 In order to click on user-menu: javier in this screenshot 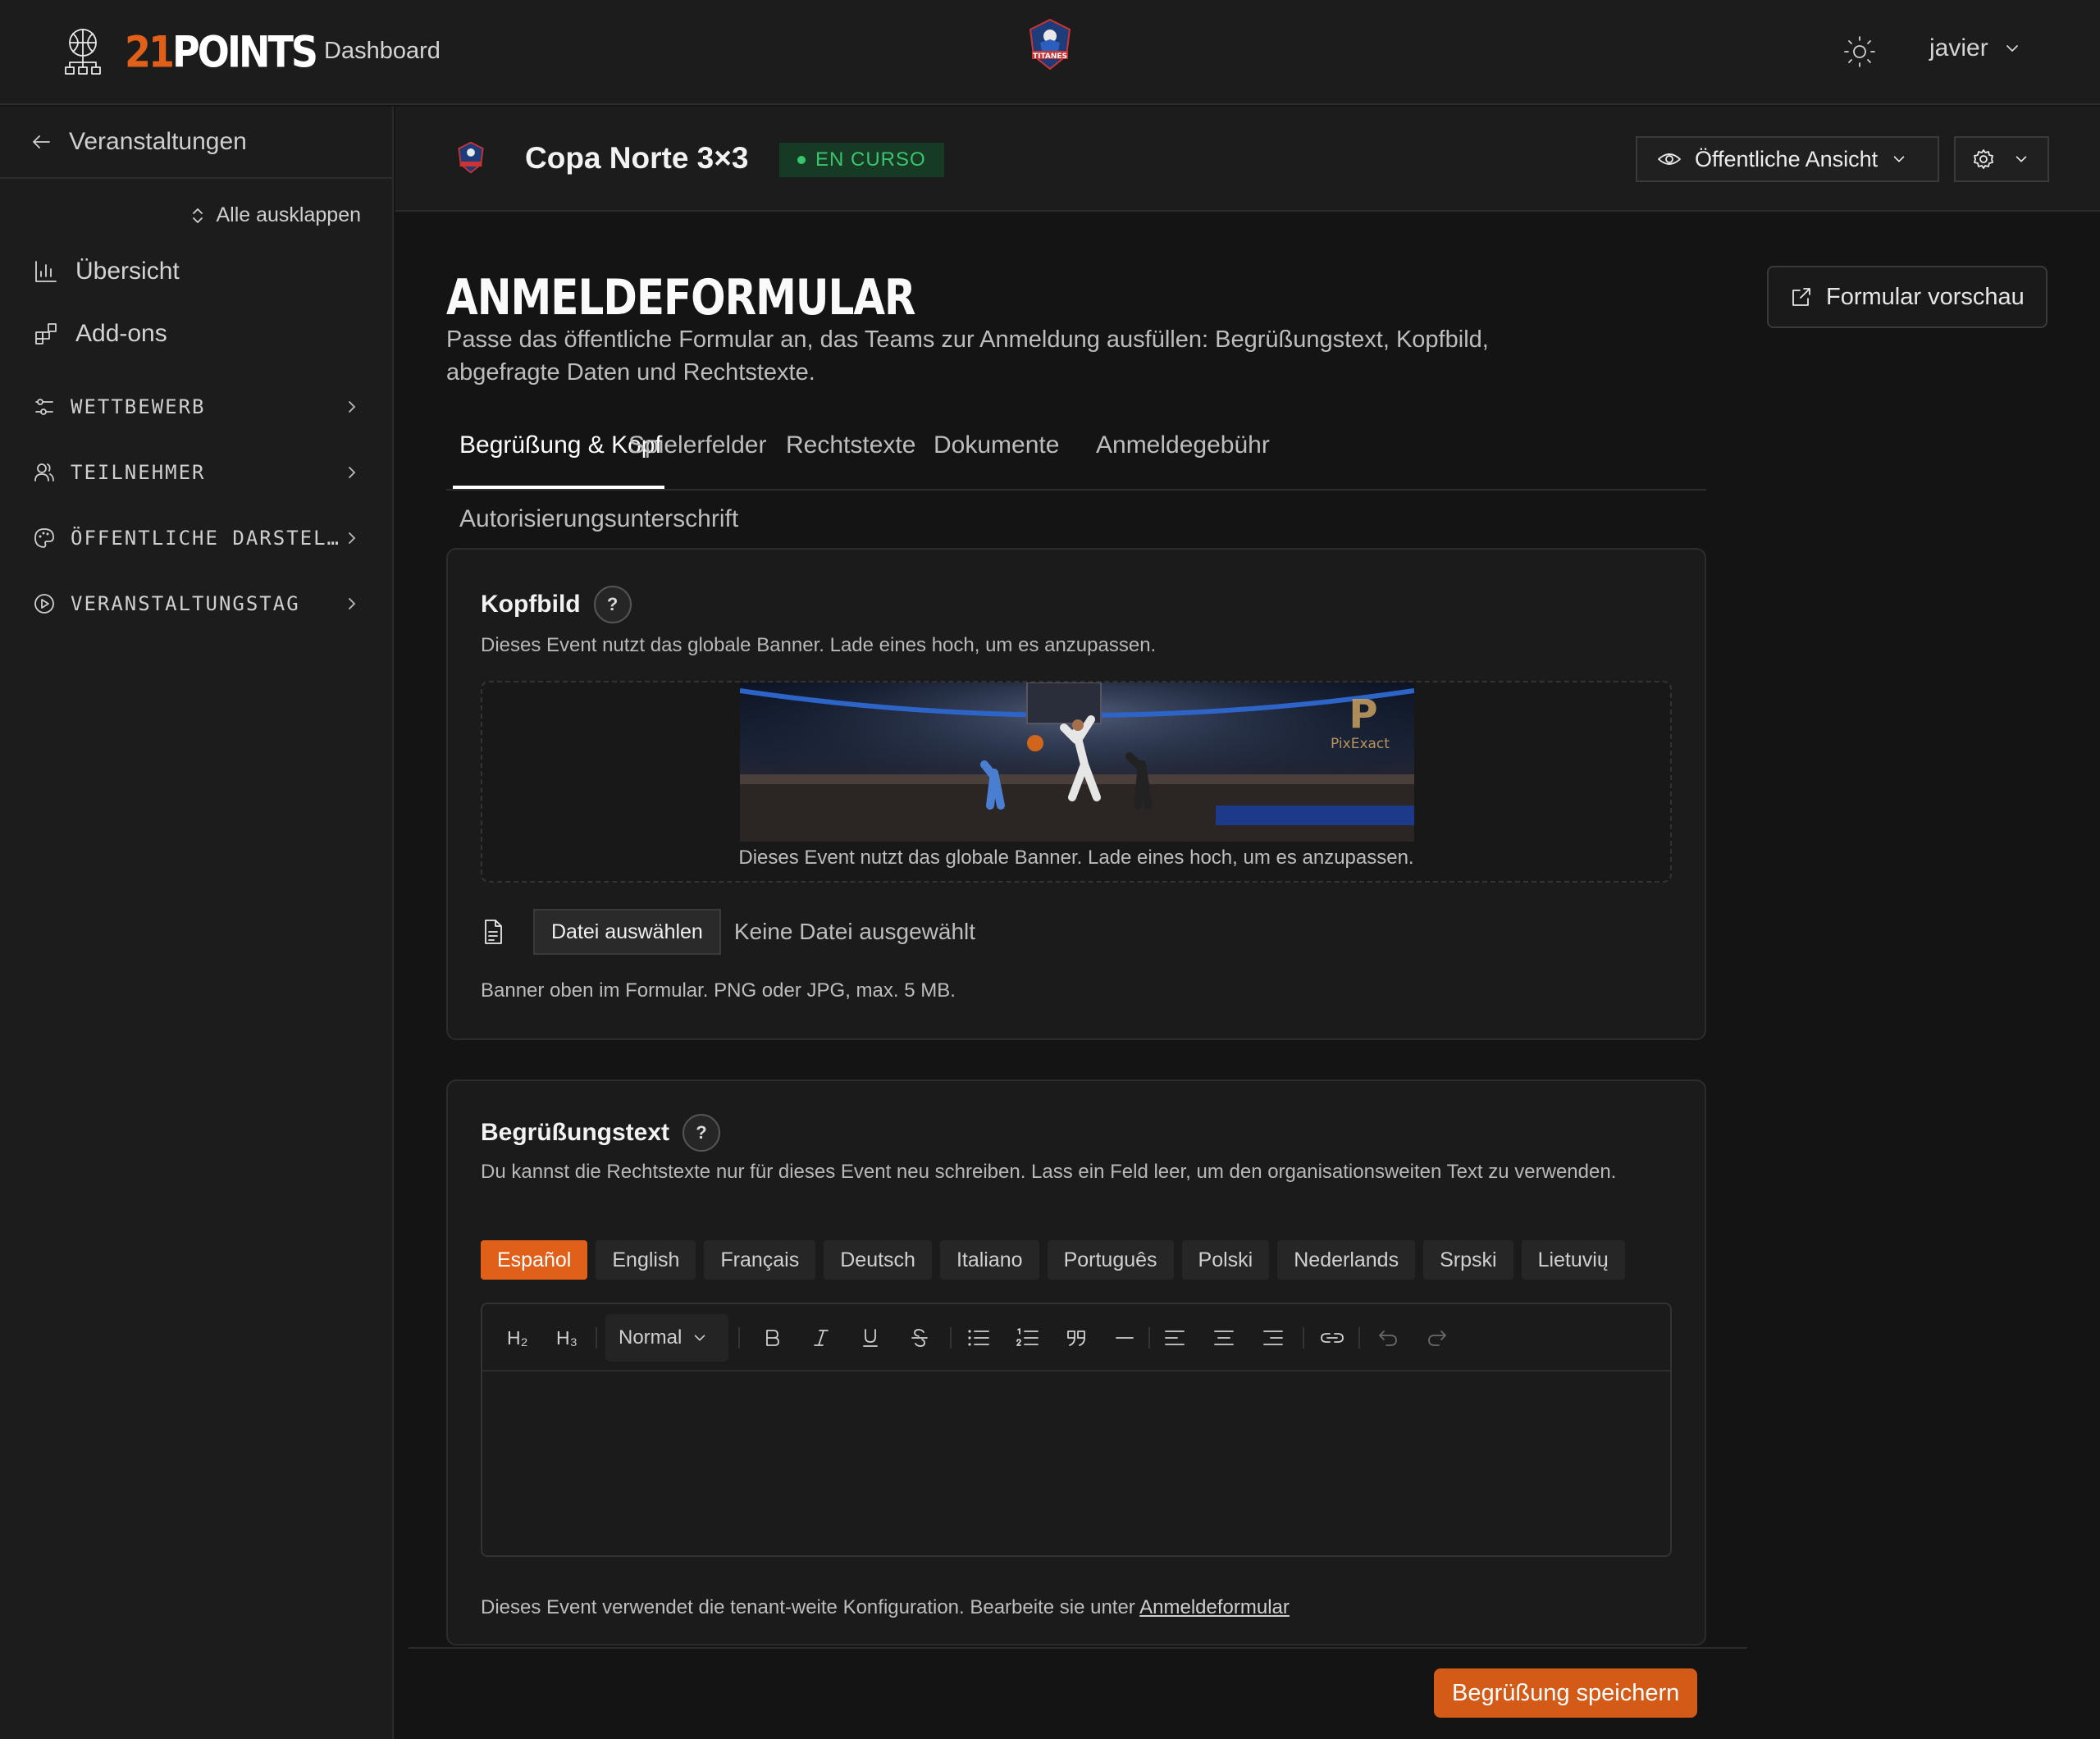, I will do `click(1975, 48)`.